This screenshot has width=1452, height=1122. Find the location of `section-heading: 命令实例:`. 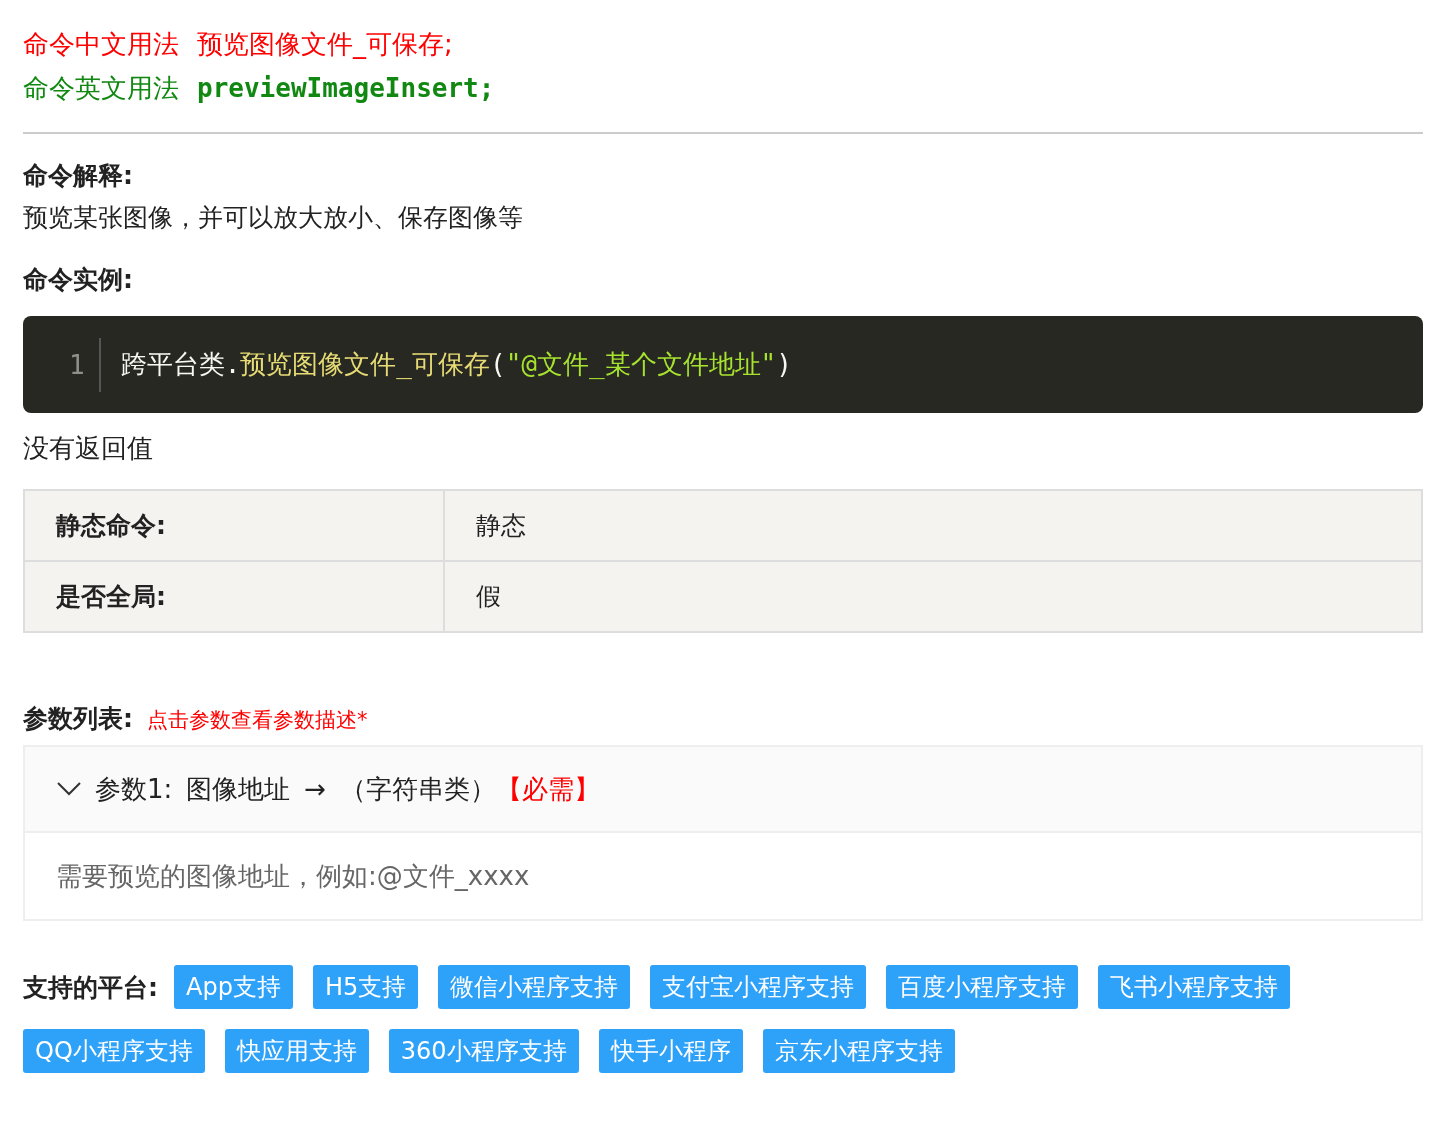

section-heading: 命令实例: is located at coordinates (78, 280).